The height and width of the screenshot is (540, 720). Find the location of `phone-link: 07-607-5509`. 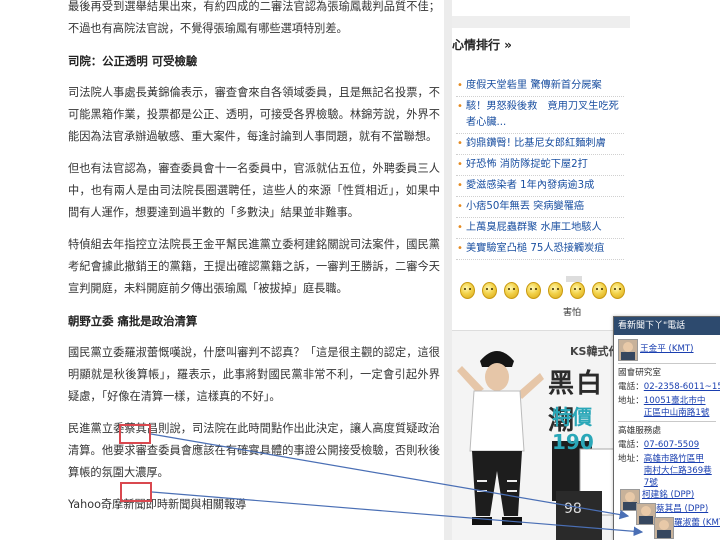

phone-link: 07-607-5509 is located at coordinates (671, 445).